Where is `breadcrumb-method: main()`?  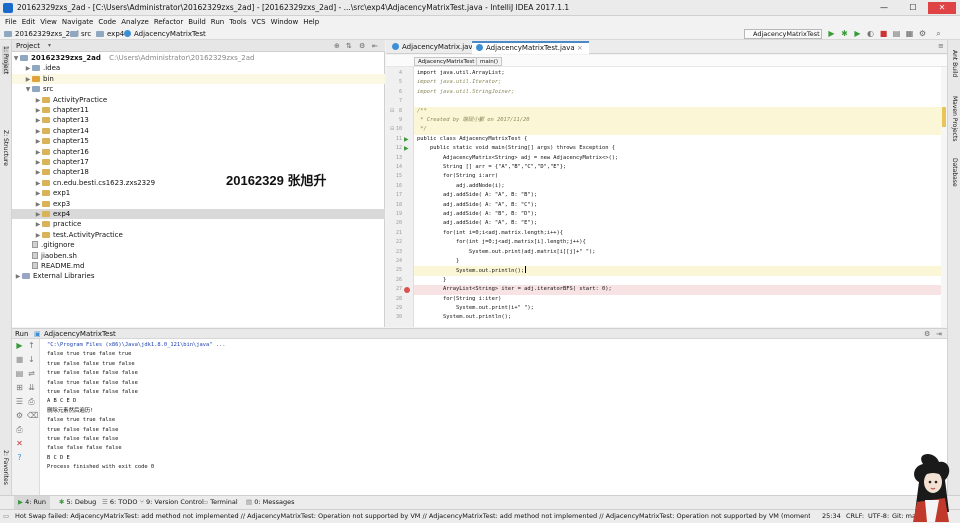
breadcrumb-method: main() is located at coordinates (489, 61).